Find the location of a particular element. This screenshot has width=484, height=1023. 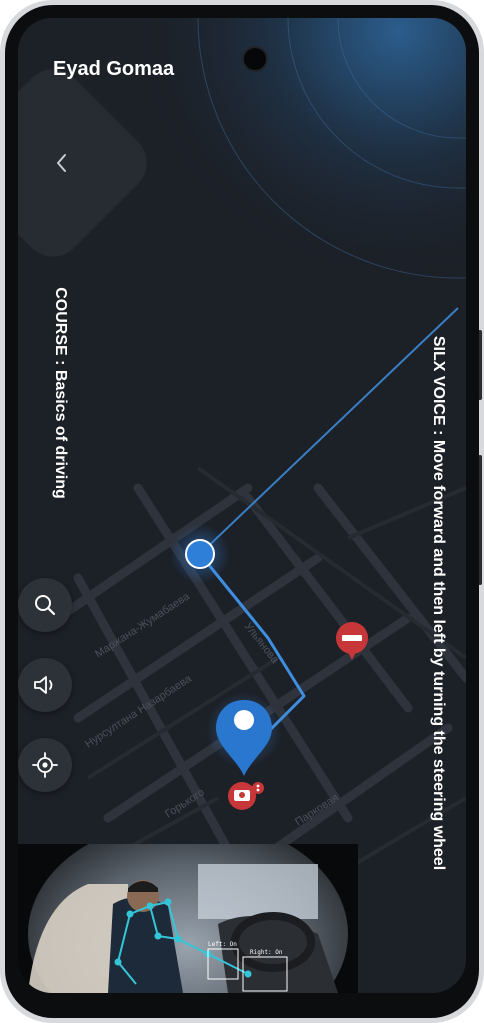

back-button is located at coordinates (62, 163).